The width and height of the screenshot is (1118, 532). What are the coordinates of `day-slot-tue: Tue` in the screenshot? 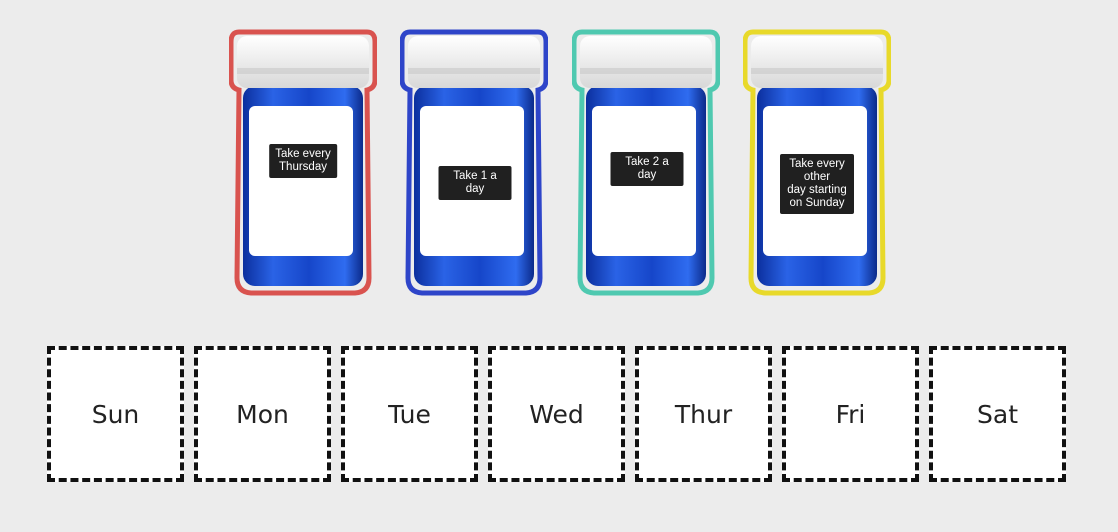 It's located at (409, 414).